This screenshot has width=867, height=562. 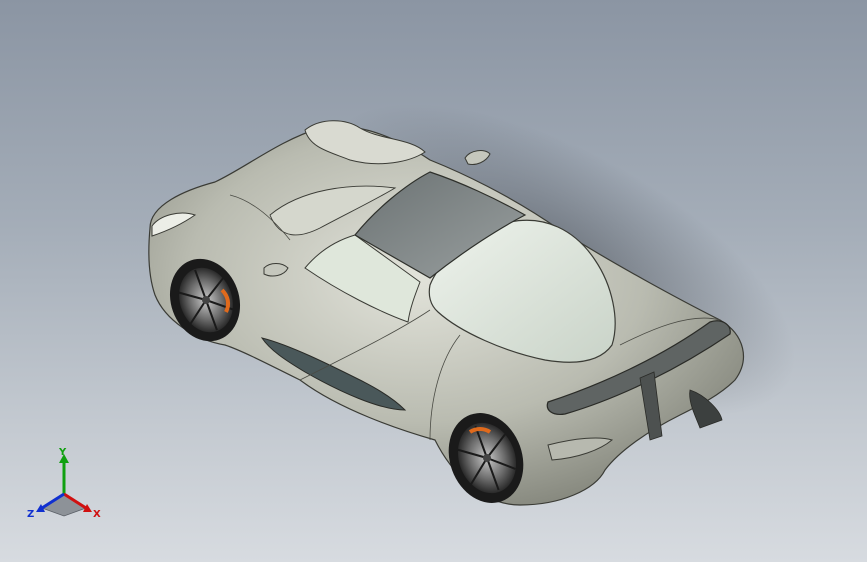 What do you see at coordinates (62, 452) in the screenshot?
I see `y-axis-label: Y` at bounding box center [62, 452].